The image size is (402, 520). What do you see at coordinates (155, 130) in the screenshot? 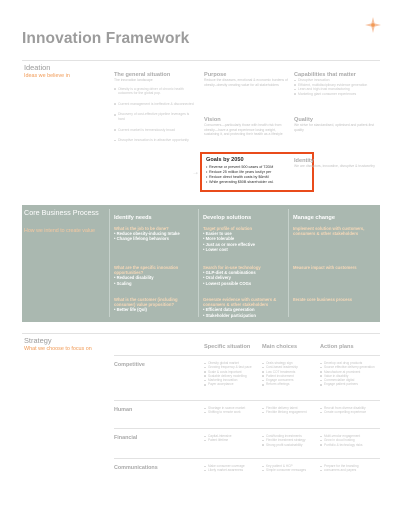
I see `list-item: Current market is tremendously broad` at bounding box center [155, 130].